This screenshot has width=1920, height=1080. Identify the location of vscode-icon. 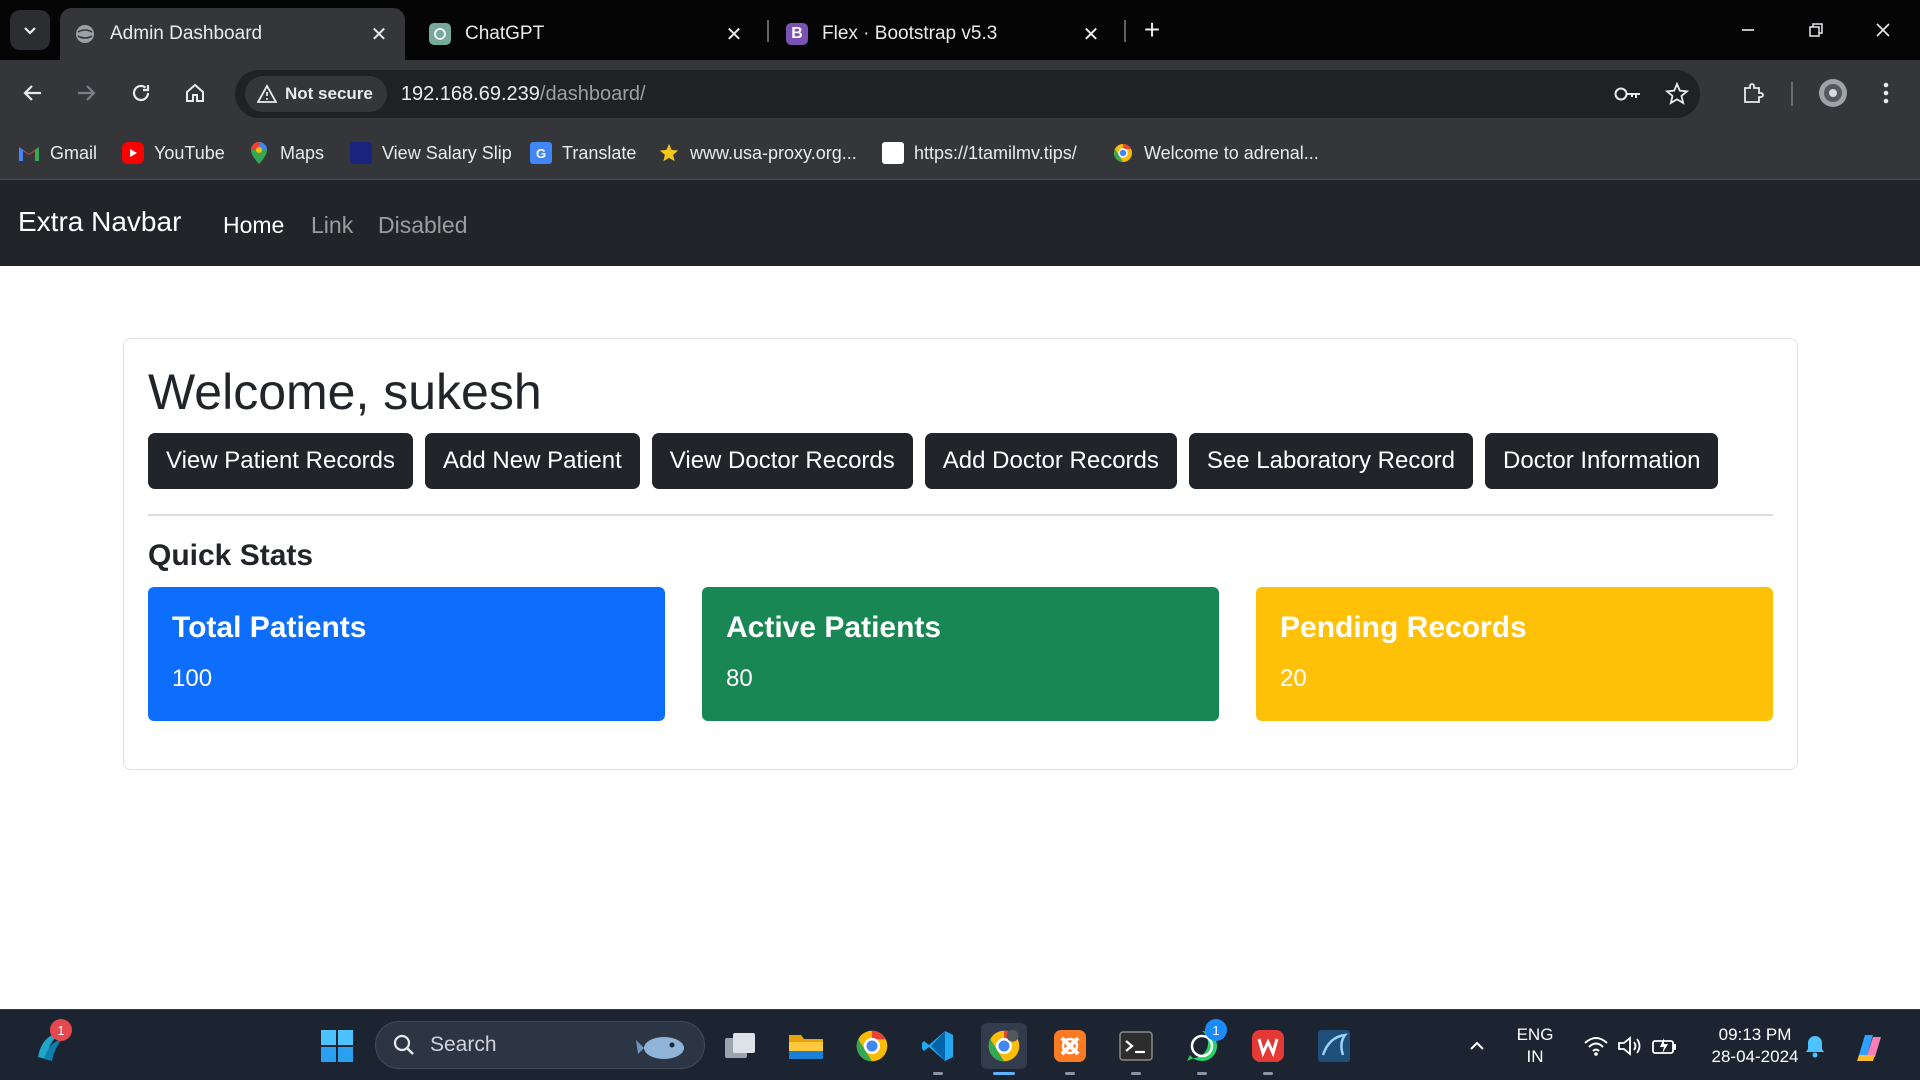
(937, 1046).